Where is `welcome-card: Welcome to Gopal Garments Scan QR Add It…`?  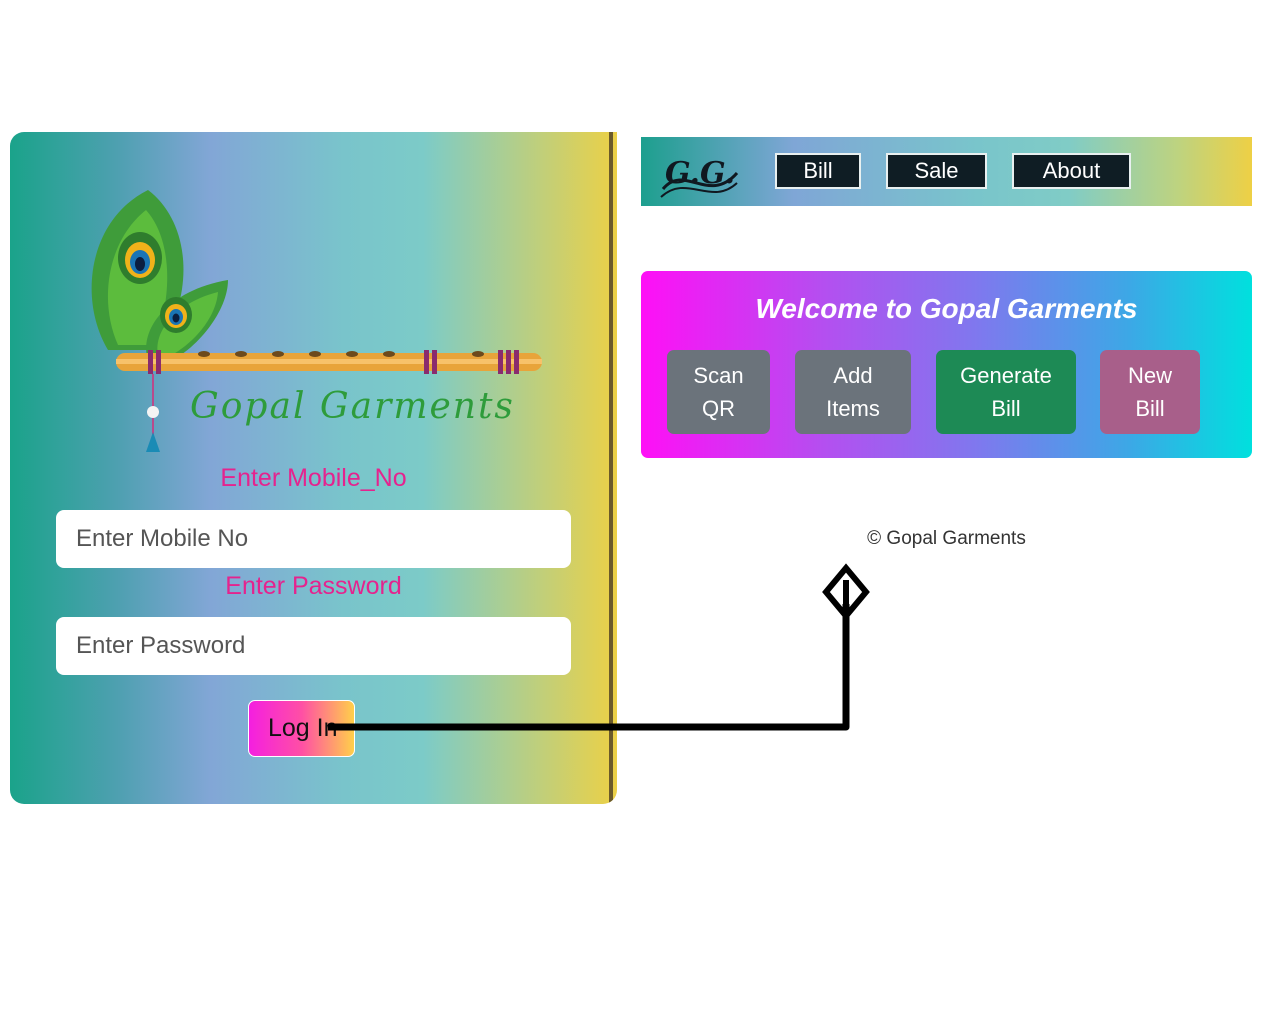 welcome-card: Welcome to Gopal Garments Scan QR Add It… is located at coordinates (946, 364).